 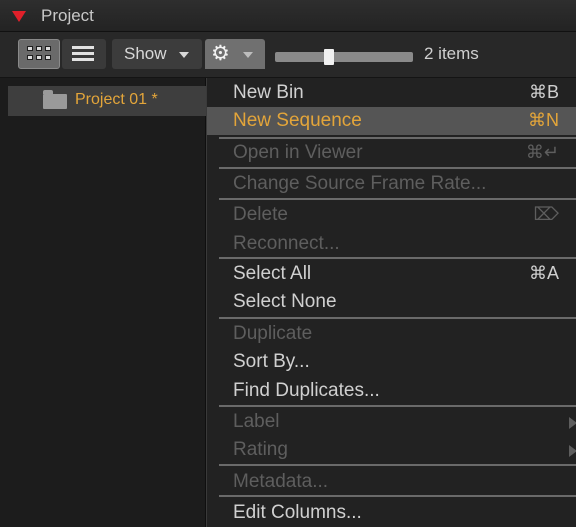 What do you see at coordinates (268, 92) in the screenshot?
I see `menu-item-label: New Bin` at bounding box center [268, 92].